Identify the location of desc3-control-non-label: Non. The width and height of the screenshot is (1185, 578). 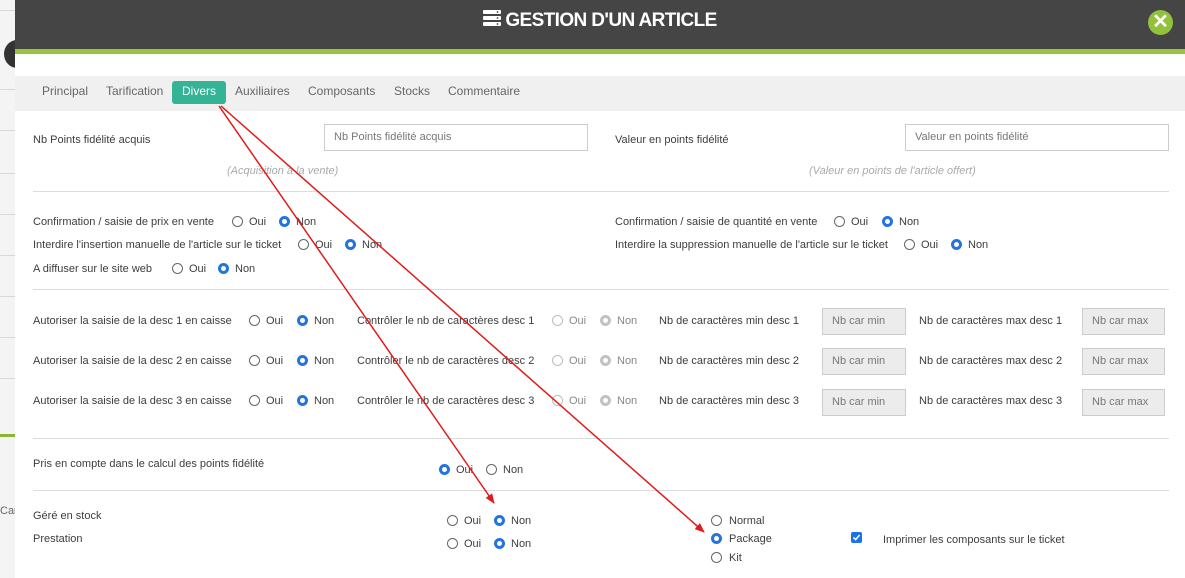
(627, 401).